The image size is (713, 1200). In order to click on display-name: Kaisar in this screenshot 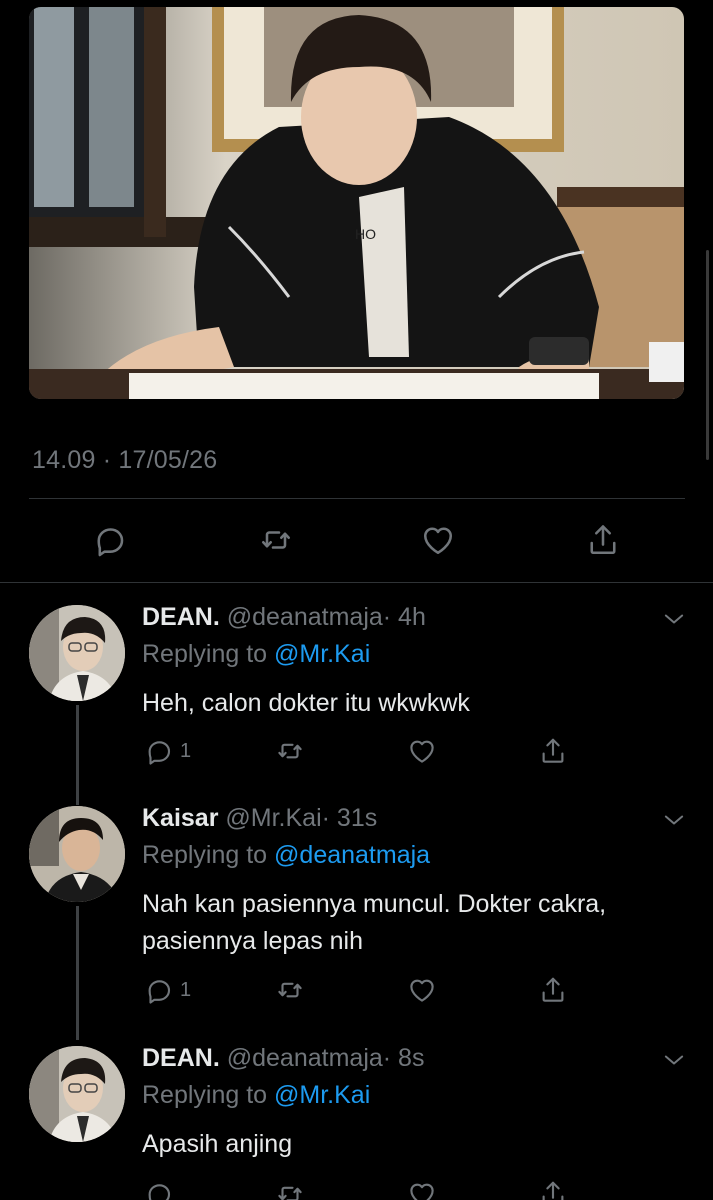, I will do `click(180, 818)`.